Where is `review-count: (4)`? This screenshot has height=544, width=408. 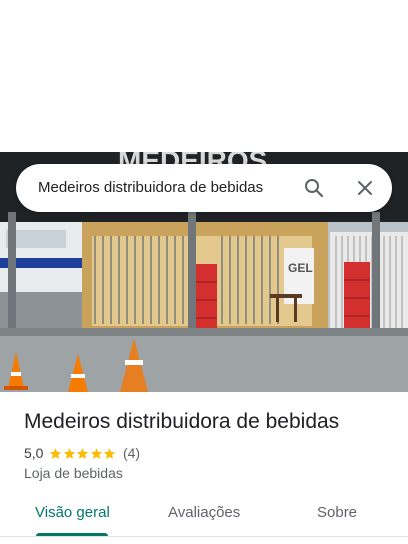
review-count: (4) is located at coordinates (131, 453).